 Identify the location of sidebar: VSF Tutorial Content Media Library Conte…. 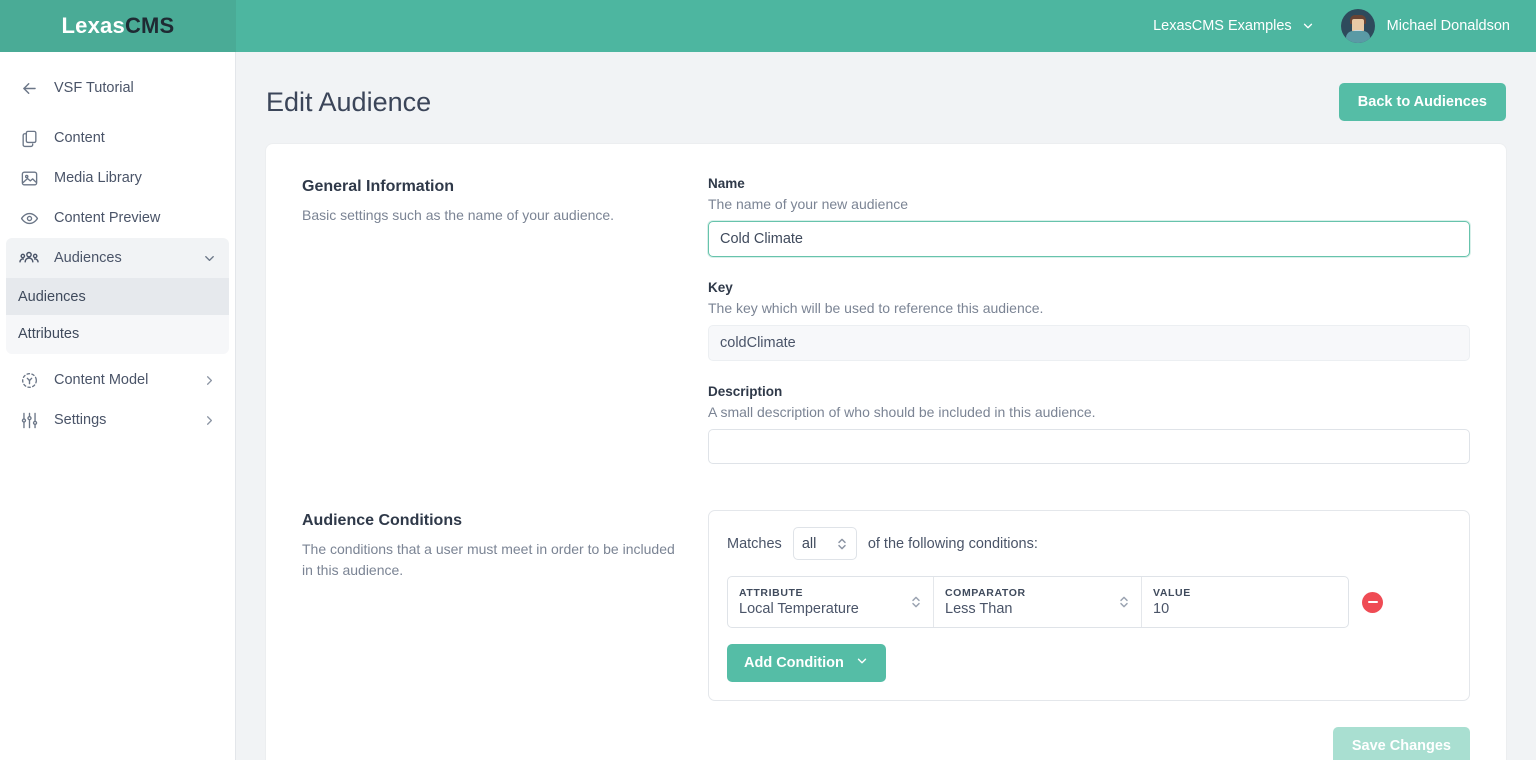
(118, 406).